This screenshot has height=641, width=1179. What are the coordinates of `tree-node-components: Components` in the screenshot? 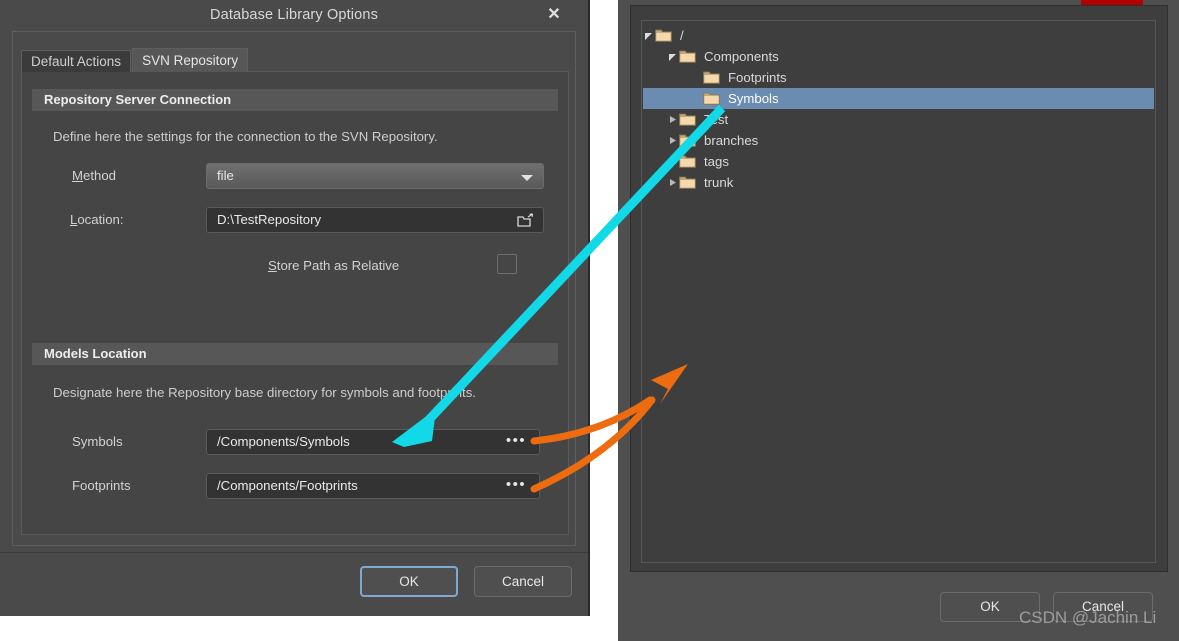 It's located at (898, 56).